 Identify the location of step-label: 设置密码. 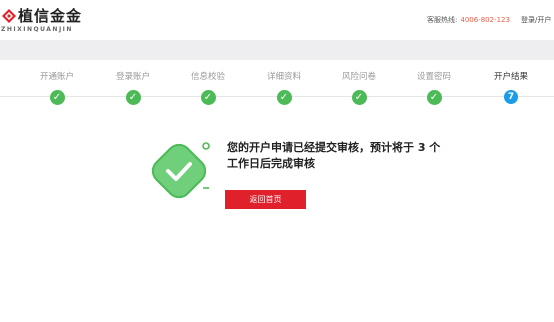
(433, 77).